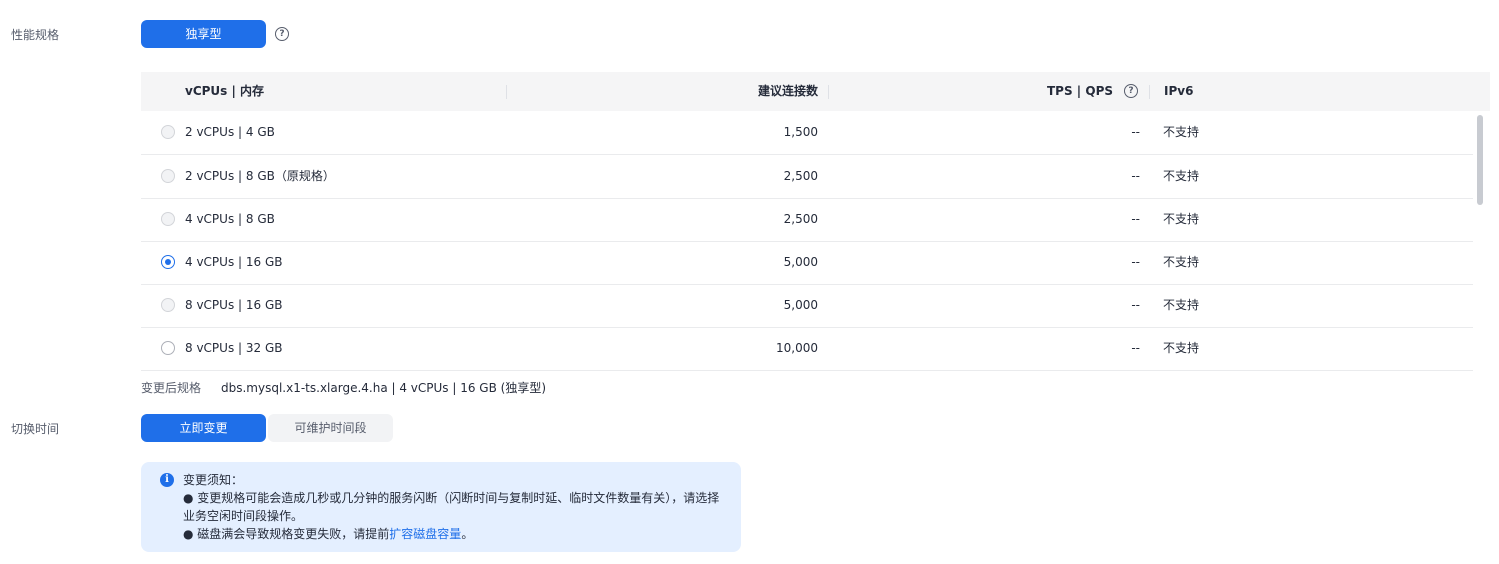  Describe the element at coordinates (243, 516) in the screenshot. I see `notice-line-2: 业务空闲时间段操作。` at that location.